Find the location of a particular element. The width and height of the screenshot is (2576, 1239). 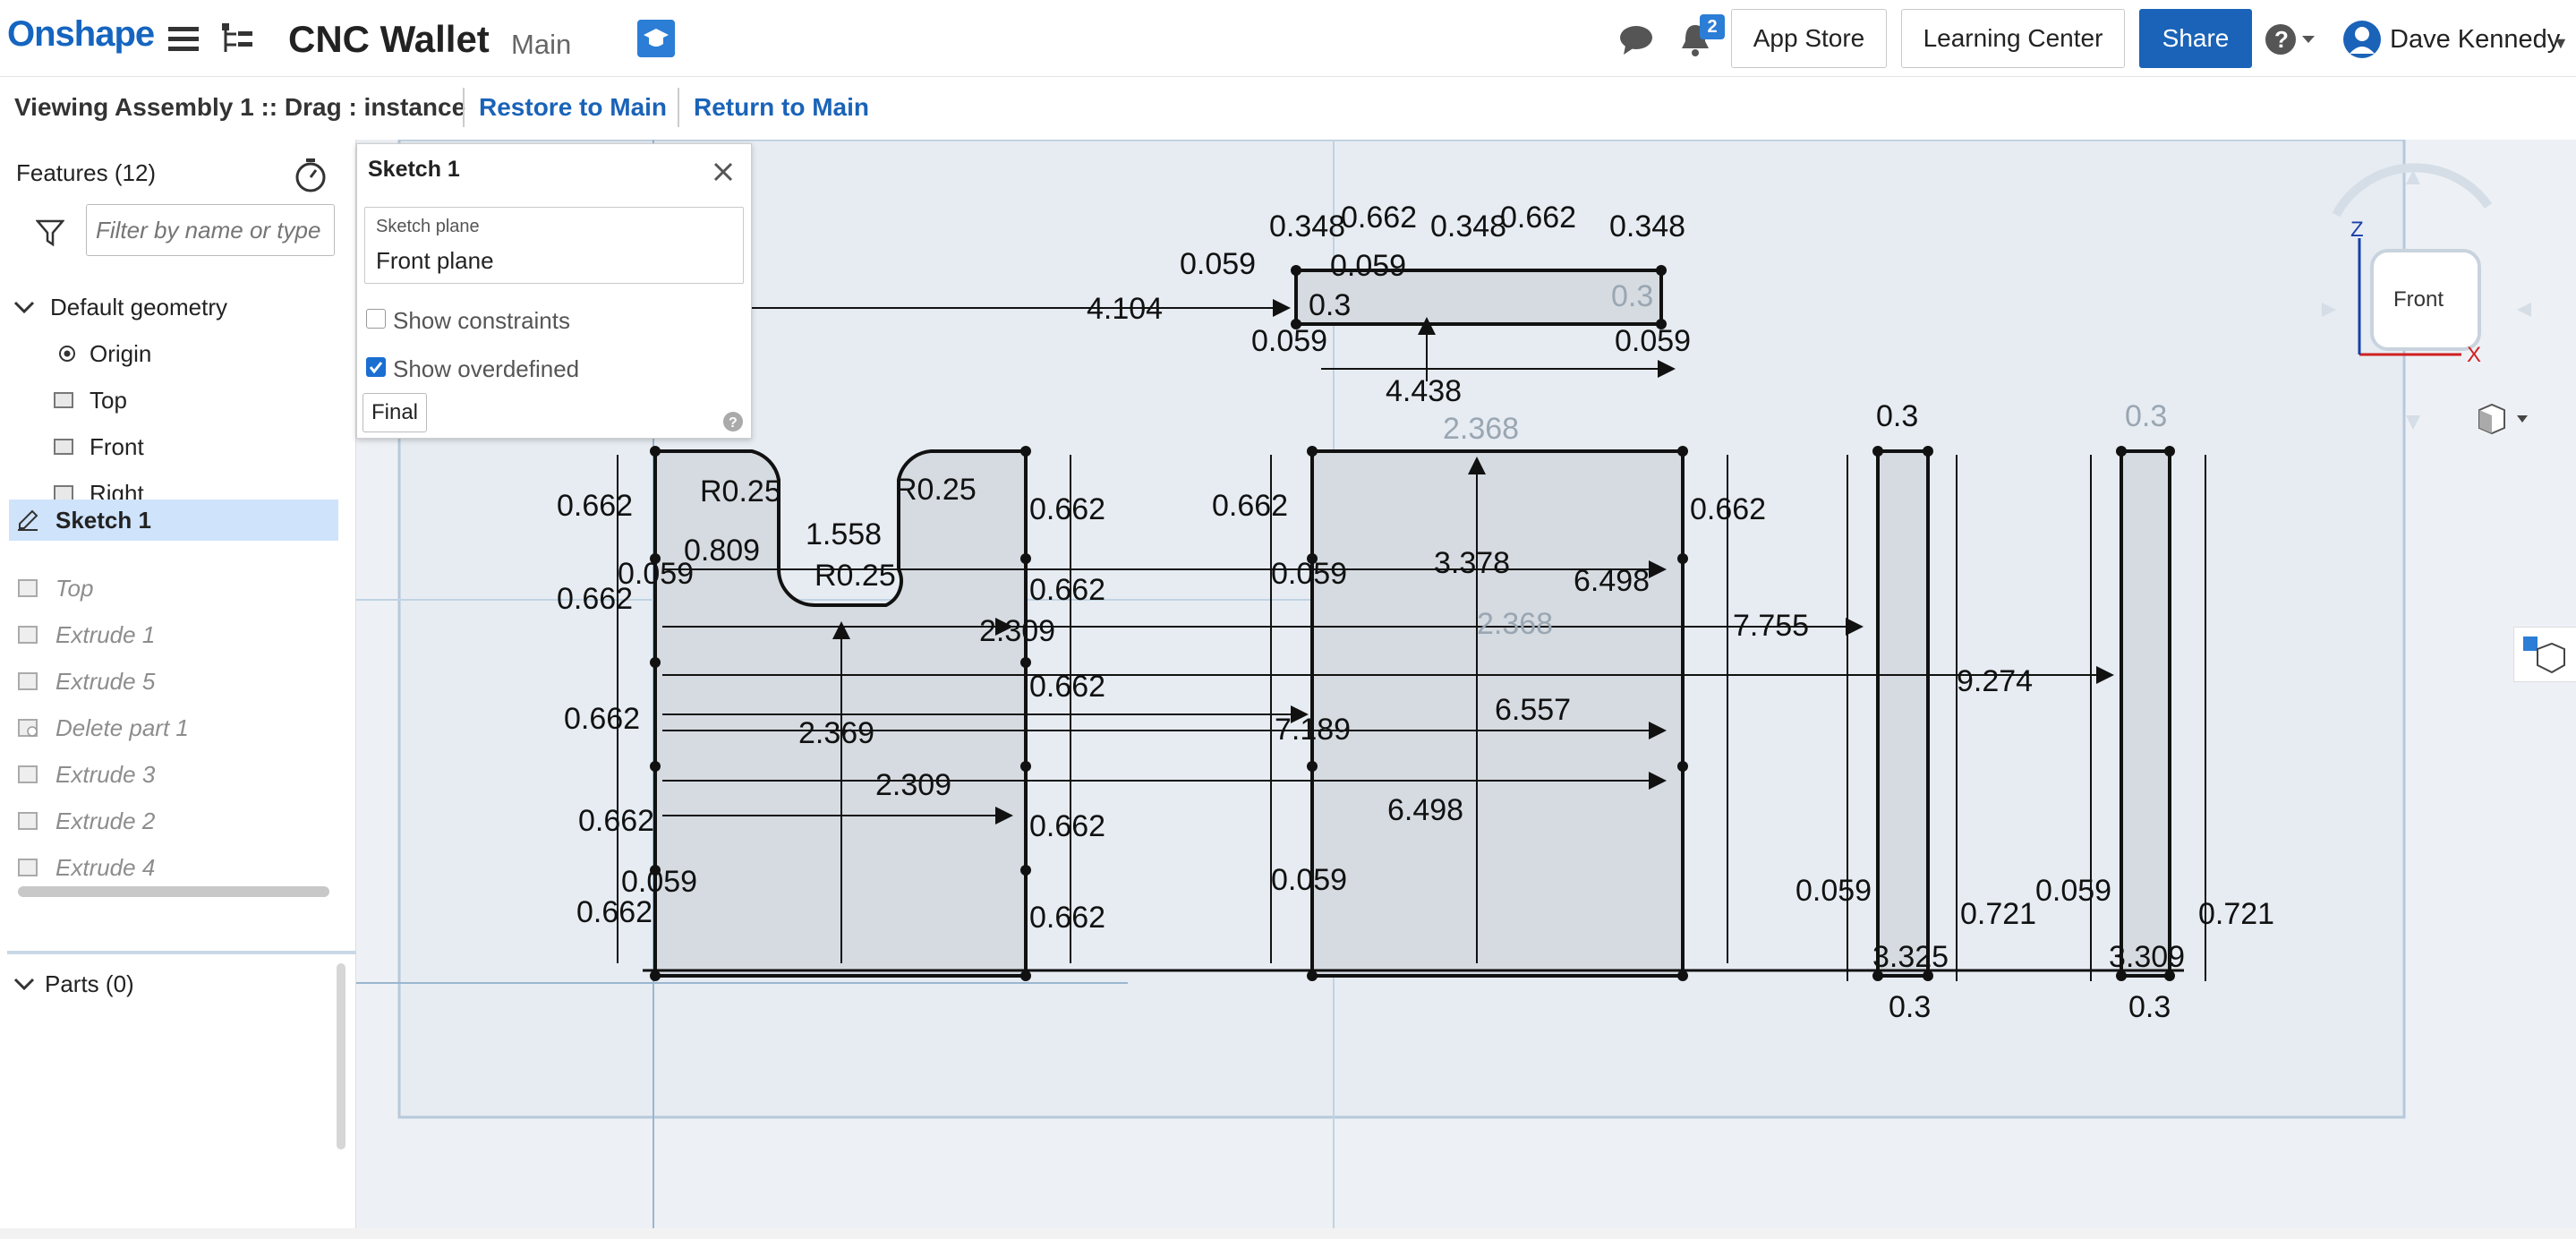

dimension-label: 9.274 is located at coordinates (1995, 681).